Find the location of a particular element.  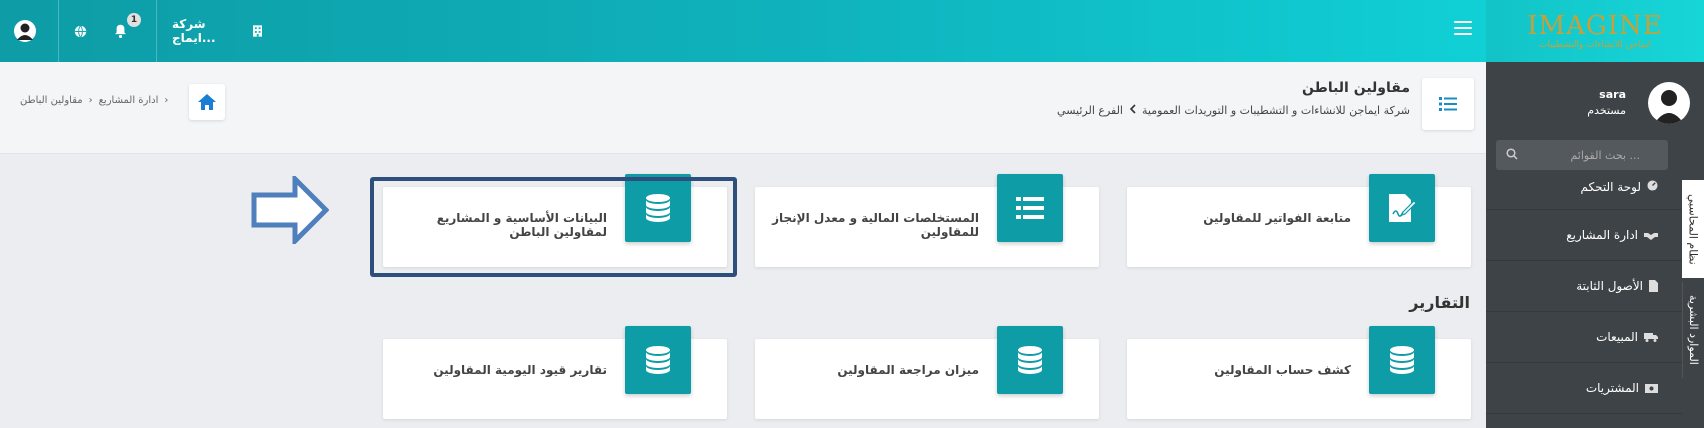

truck-icon is located at coordinates (1651, 337).